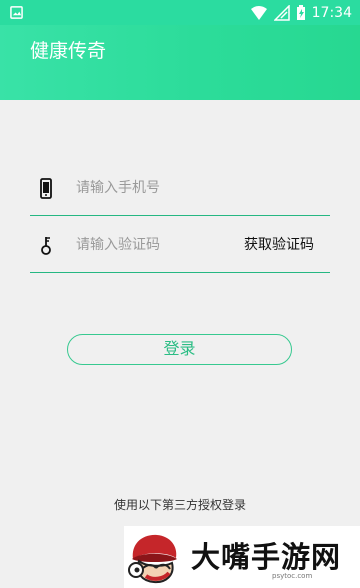  Describe the element at coordinates (179, 349) in the screenshot. I see `login-button: 登录` at that location.